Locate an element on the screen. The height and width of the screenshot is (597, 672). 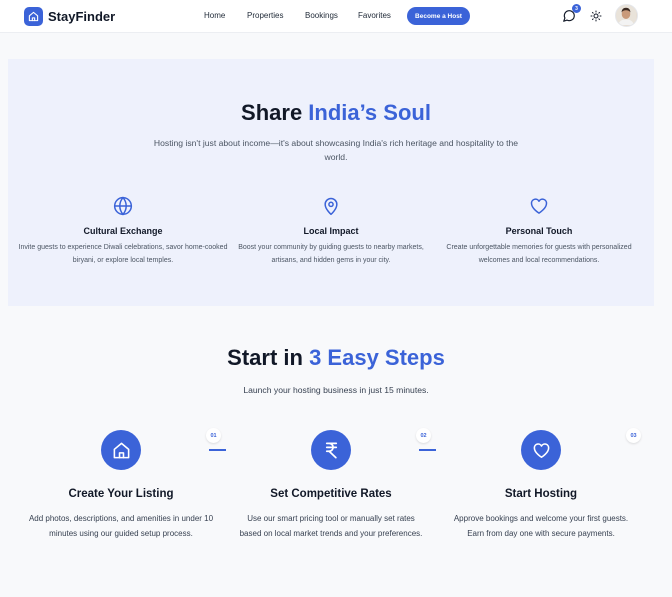
user-avatar is located at coordinates (626, 15).